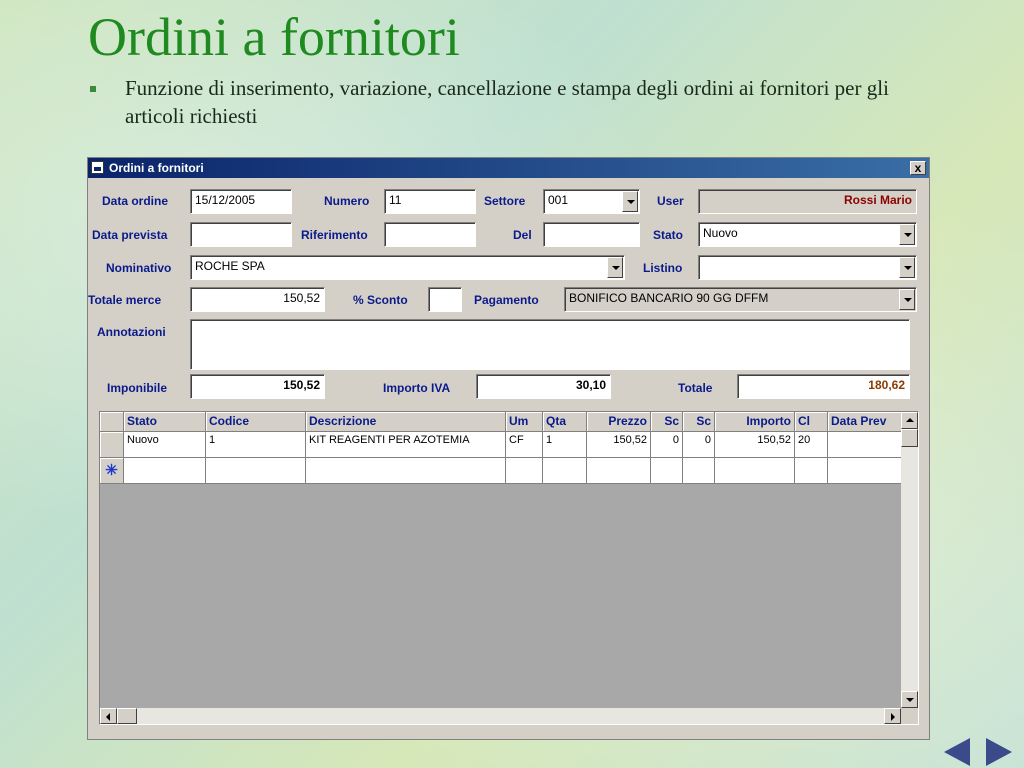 Image resolution: width=1024 pixels, height=768 pixels. Describe the element at coordinates (97, 167) in the screenshot. I see `app-icon` at that location.